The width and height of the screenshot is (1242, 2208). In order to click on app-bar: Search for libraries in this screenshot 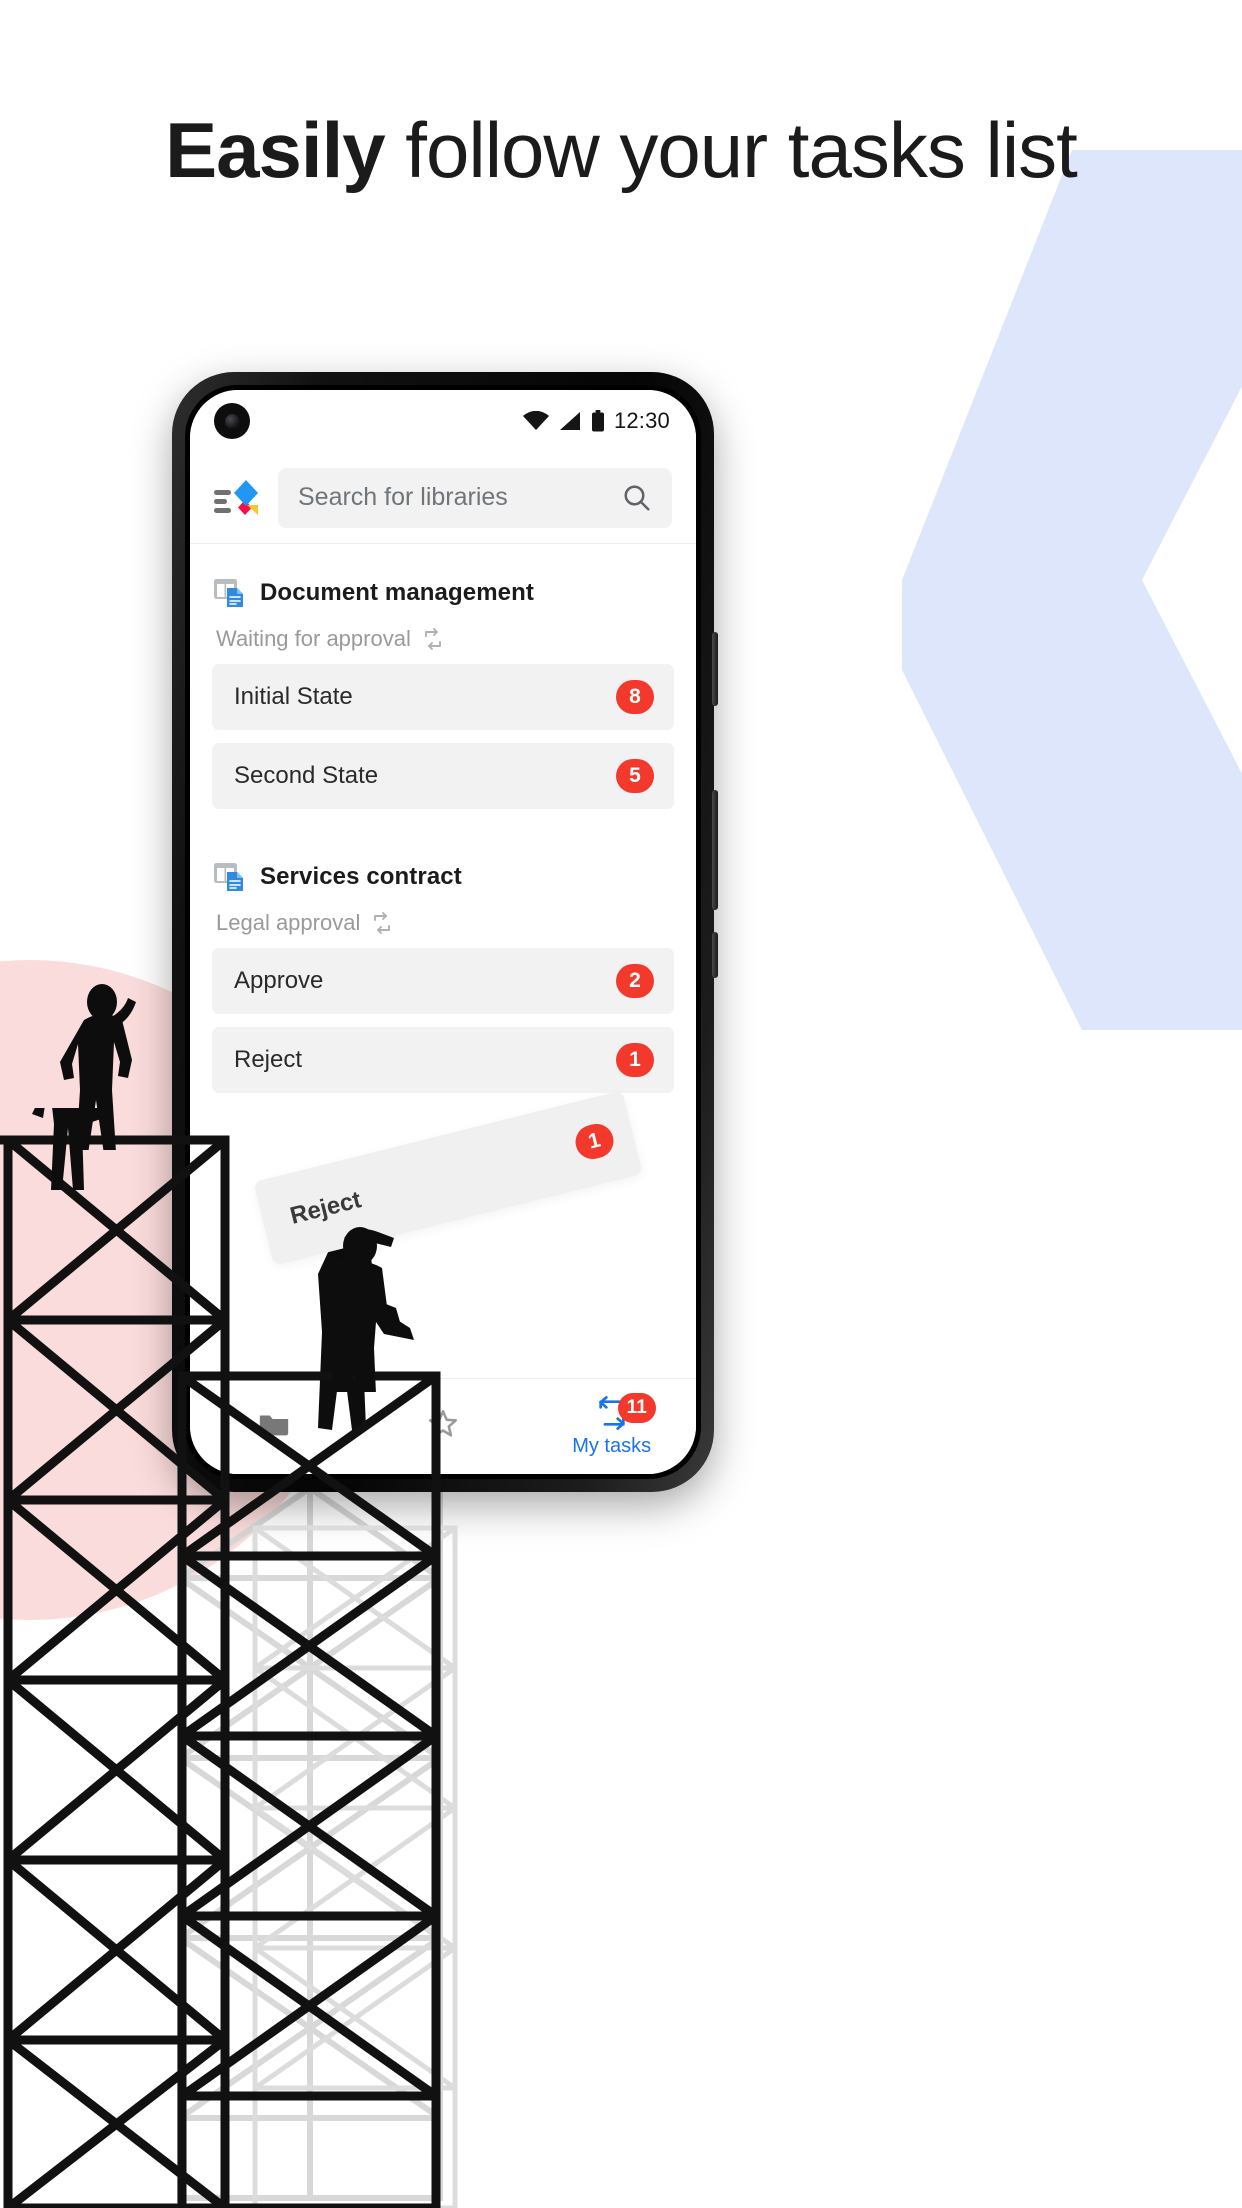, I will do `click(443, 498)`.